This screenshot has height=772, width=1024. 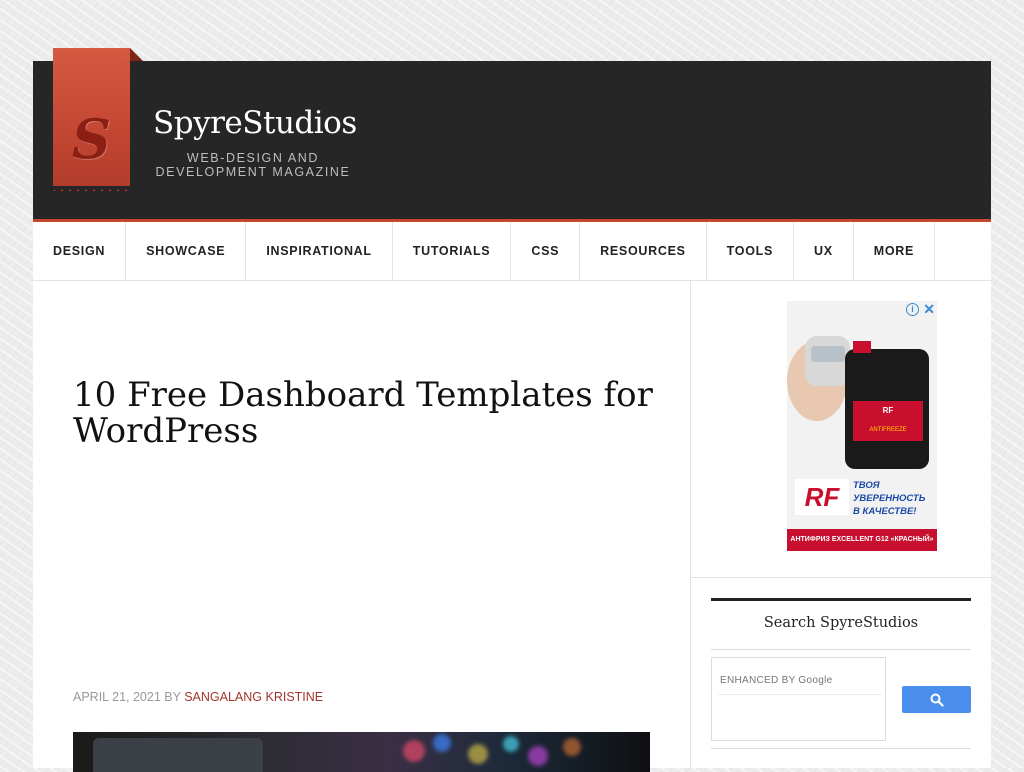 I want to click on nav-item-inspirational: INSPIRATIONAL, so click(x=319, y=251).